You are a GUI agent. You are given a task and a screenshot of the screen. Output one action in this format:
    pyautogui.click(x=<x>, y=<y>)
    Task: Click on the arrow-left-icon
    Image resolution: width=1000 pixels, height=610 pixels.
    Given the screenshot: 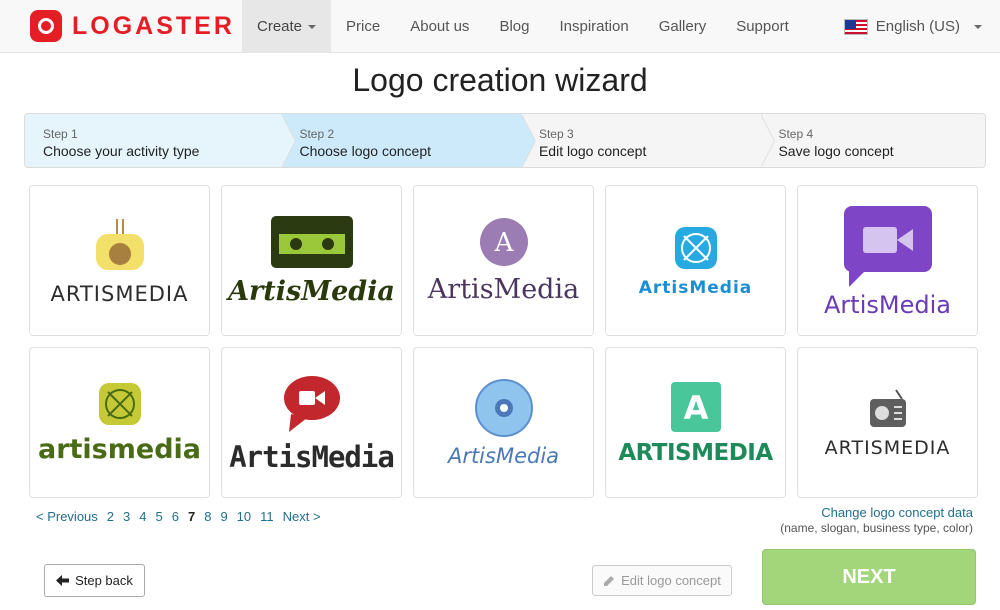 What is the action you would take?
    pyautogui.click(x=63, y=580)
    